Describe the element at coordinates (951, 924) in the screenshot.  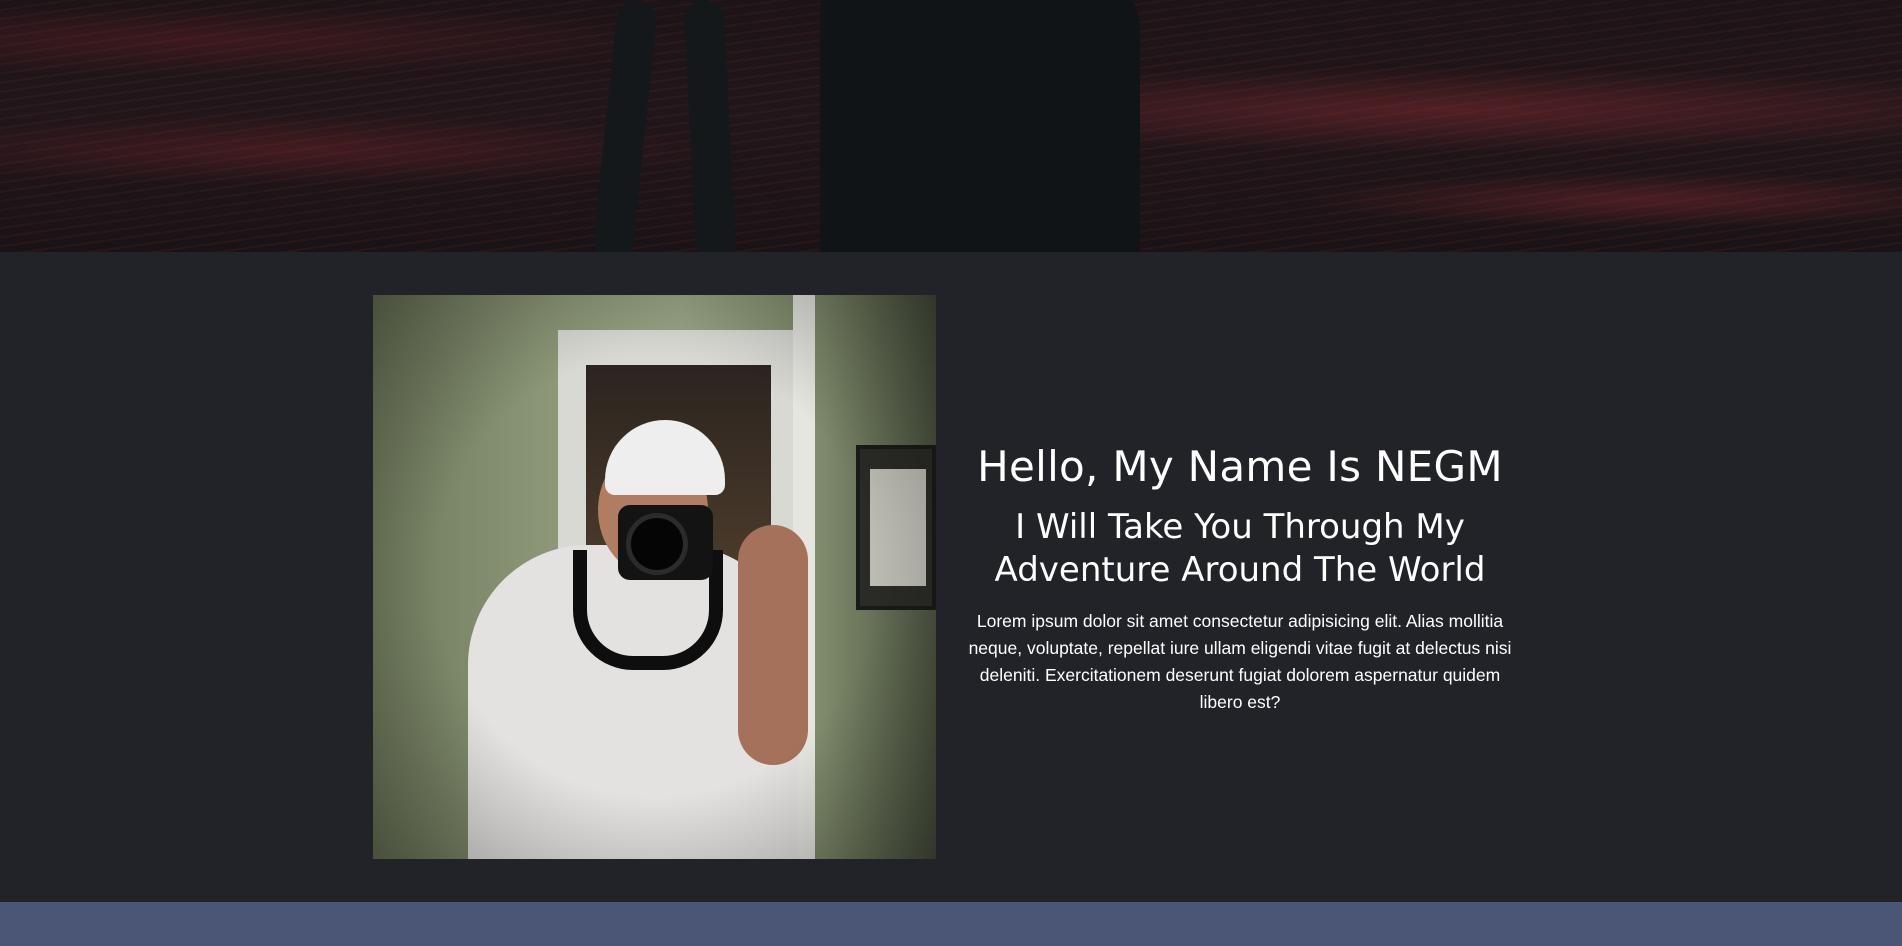
I see `next-section` at that location.